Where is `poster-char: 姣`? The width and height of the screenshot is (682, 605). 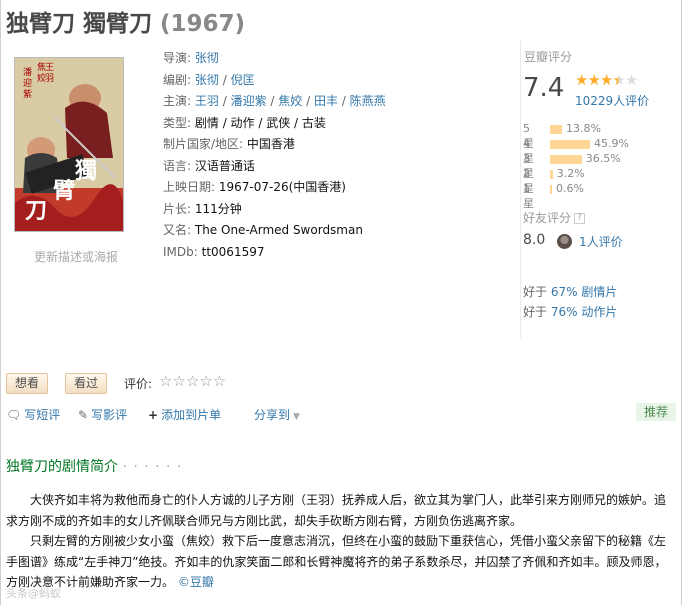 poster-char: 姣 is located at coordinates (41, 78).